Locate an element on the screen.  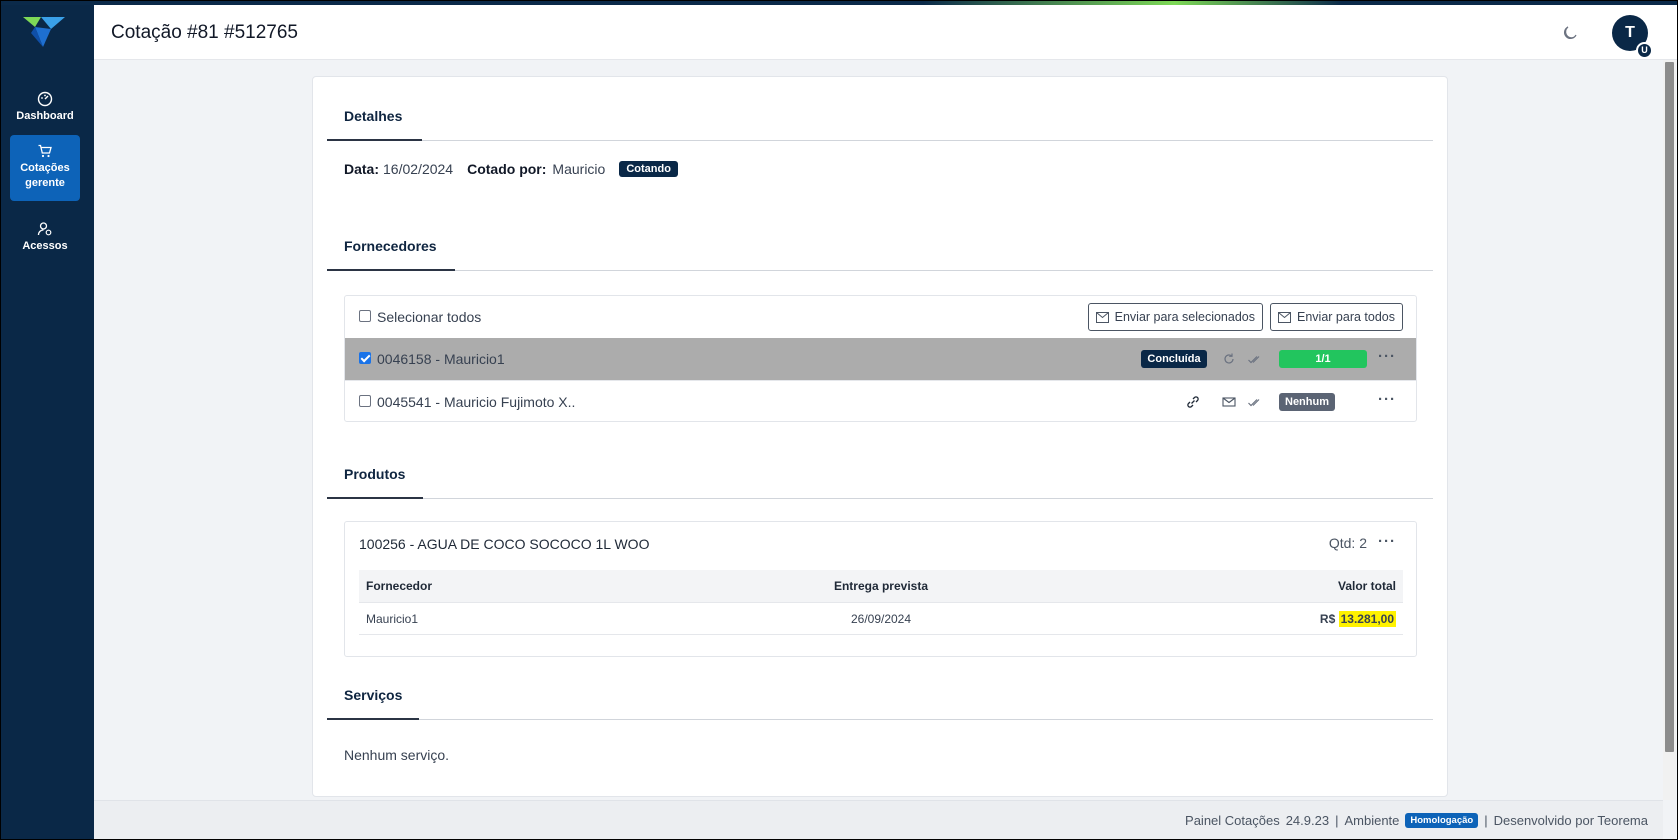
column-header: Valor total is located at coordinates (1366, 586).